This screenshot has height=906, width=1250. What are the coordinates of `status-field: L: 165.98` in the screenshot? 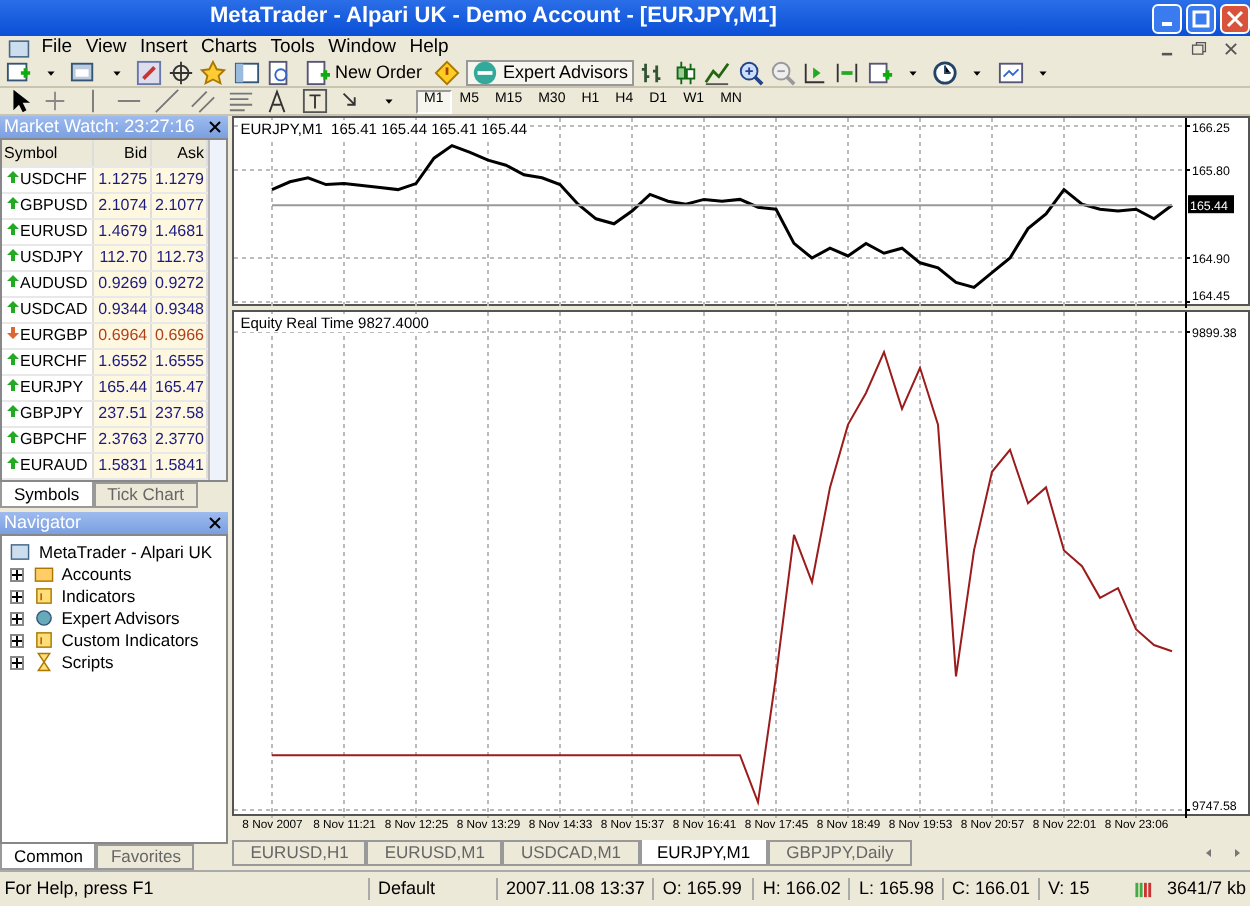 It's located at (895, 889).